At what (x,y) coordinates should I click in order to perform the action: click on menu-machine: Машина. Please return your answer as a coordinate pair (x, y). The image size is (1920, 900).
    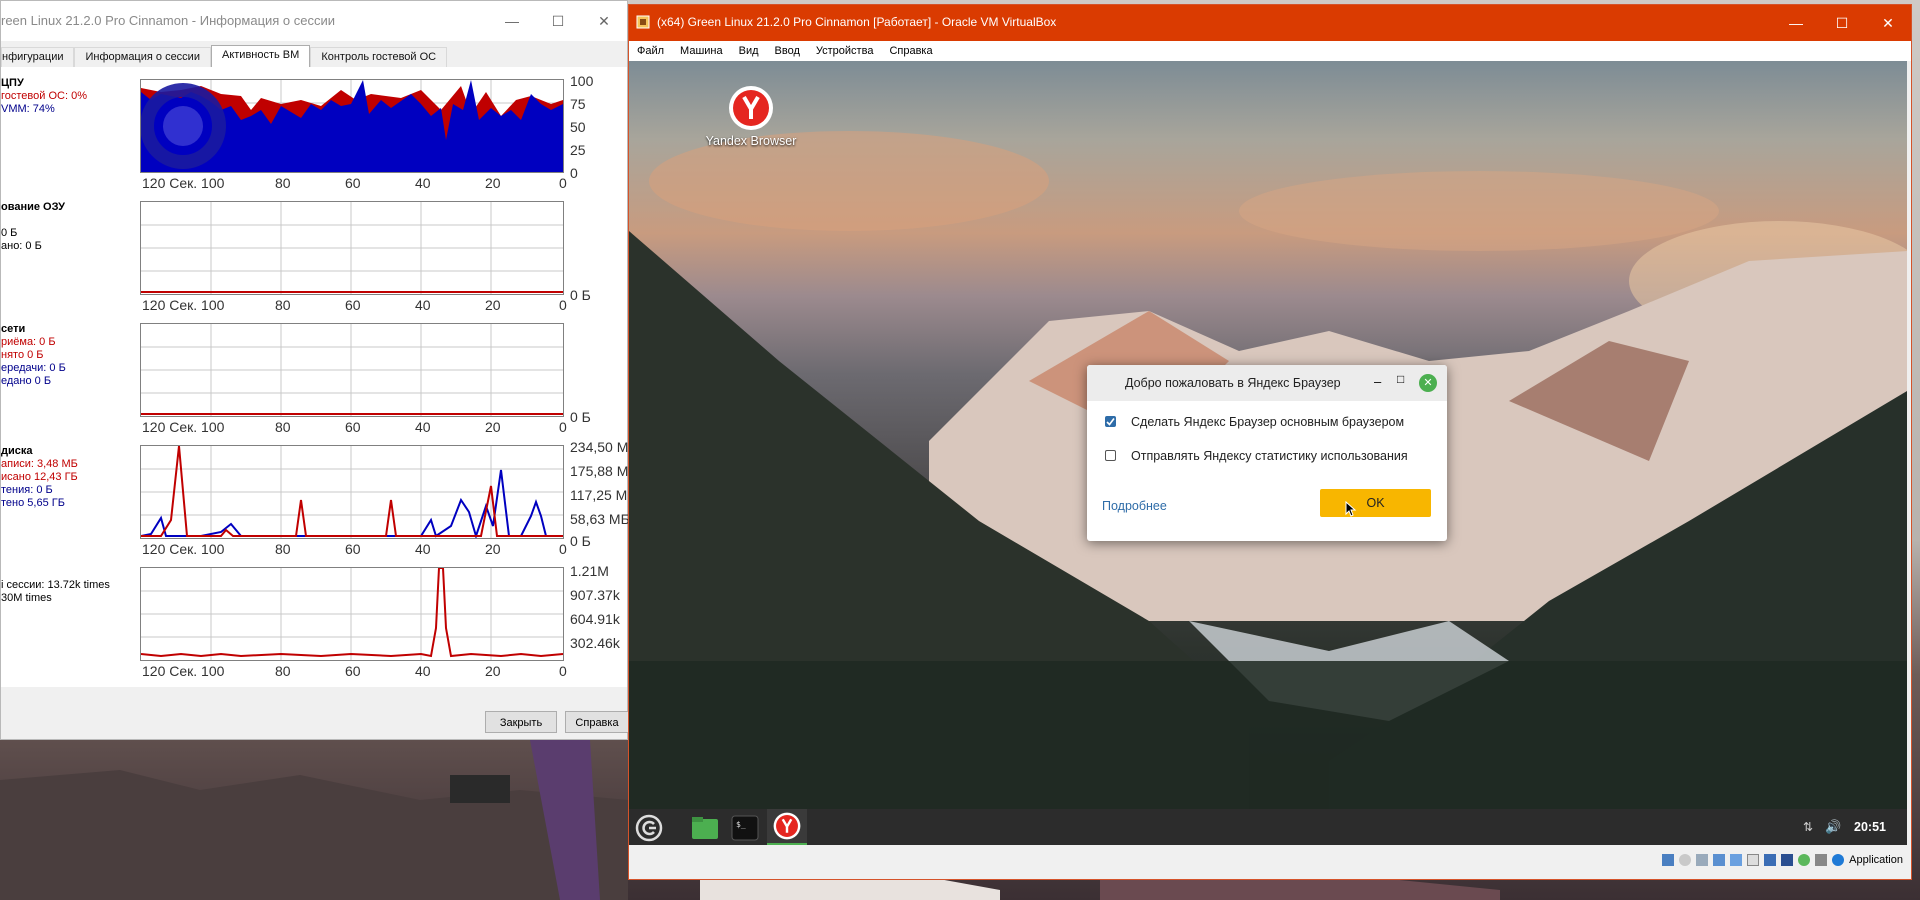
    Looking at the image, I should click on (701, 51).